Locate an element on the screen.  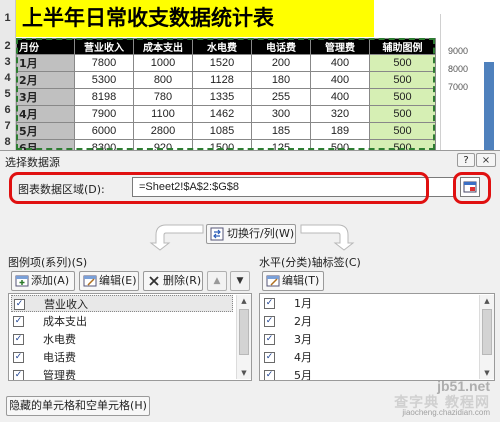
table-cell: 780 is located at coordinates (163, 97).